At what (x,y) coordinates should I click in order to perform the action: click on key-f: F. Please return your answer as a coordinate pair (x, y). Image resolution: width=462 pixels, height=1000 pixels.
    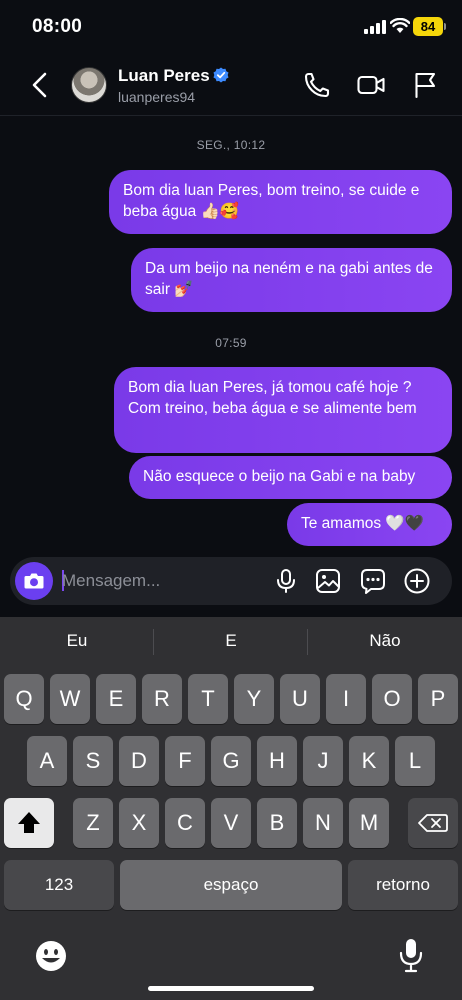
    Looking at the image, I should click on (185, 761).